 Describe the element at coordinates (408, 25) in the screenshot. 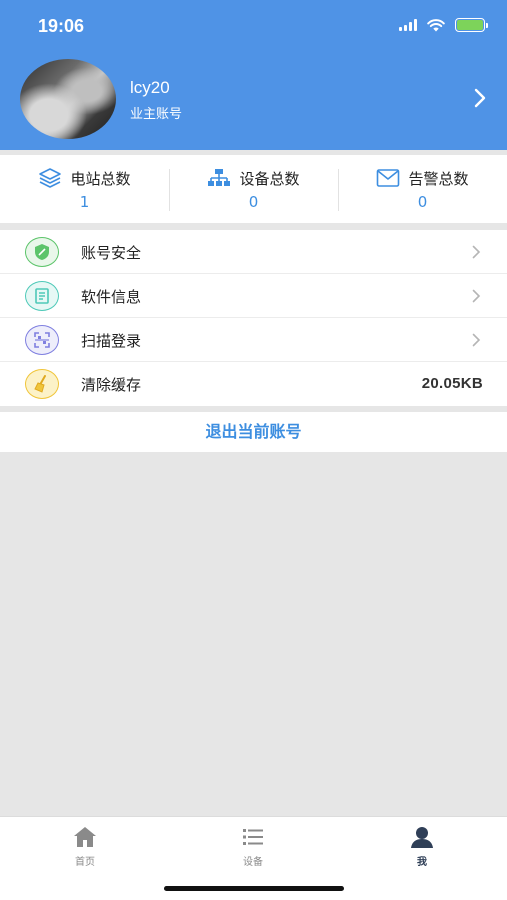

I see `signal-icon` at that location.